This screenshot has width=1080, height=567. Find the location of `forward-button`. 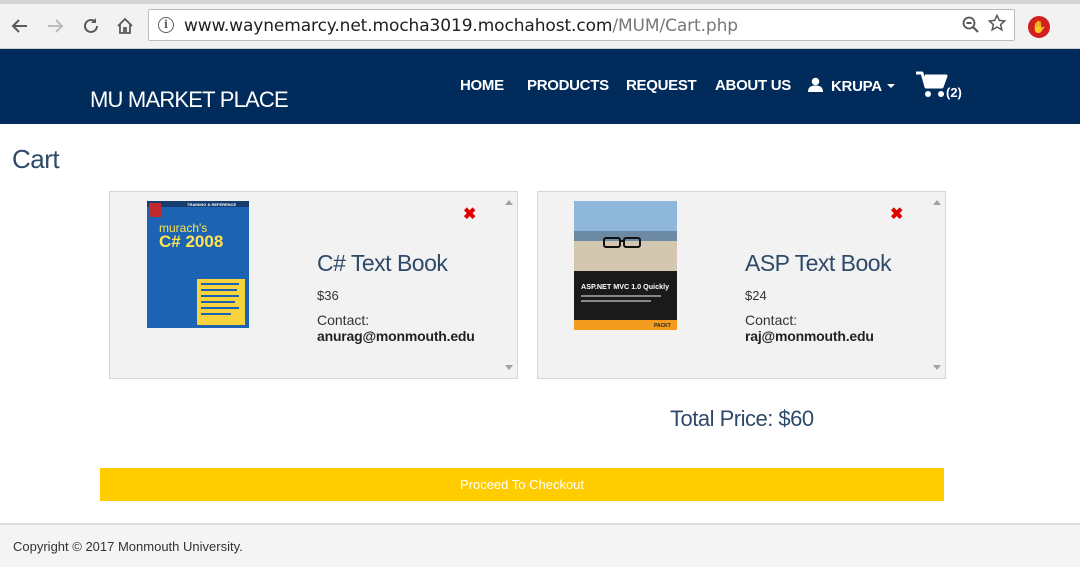

forward-button is located at coordinates (55, 26).